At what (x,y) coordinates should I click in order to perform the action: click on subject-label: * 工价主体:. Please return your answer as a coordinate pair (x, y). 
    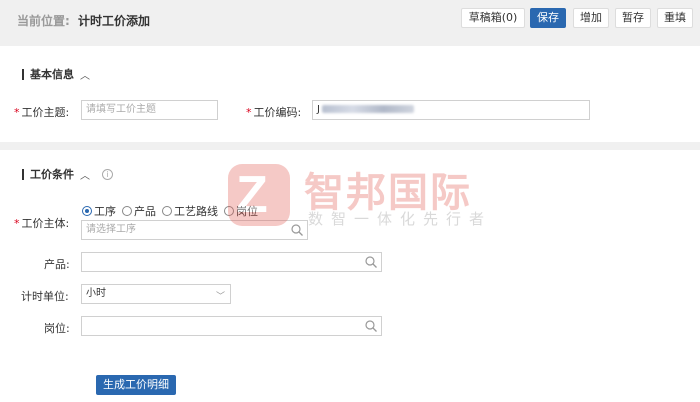
    Looking at the image, I should click on (42, 223).